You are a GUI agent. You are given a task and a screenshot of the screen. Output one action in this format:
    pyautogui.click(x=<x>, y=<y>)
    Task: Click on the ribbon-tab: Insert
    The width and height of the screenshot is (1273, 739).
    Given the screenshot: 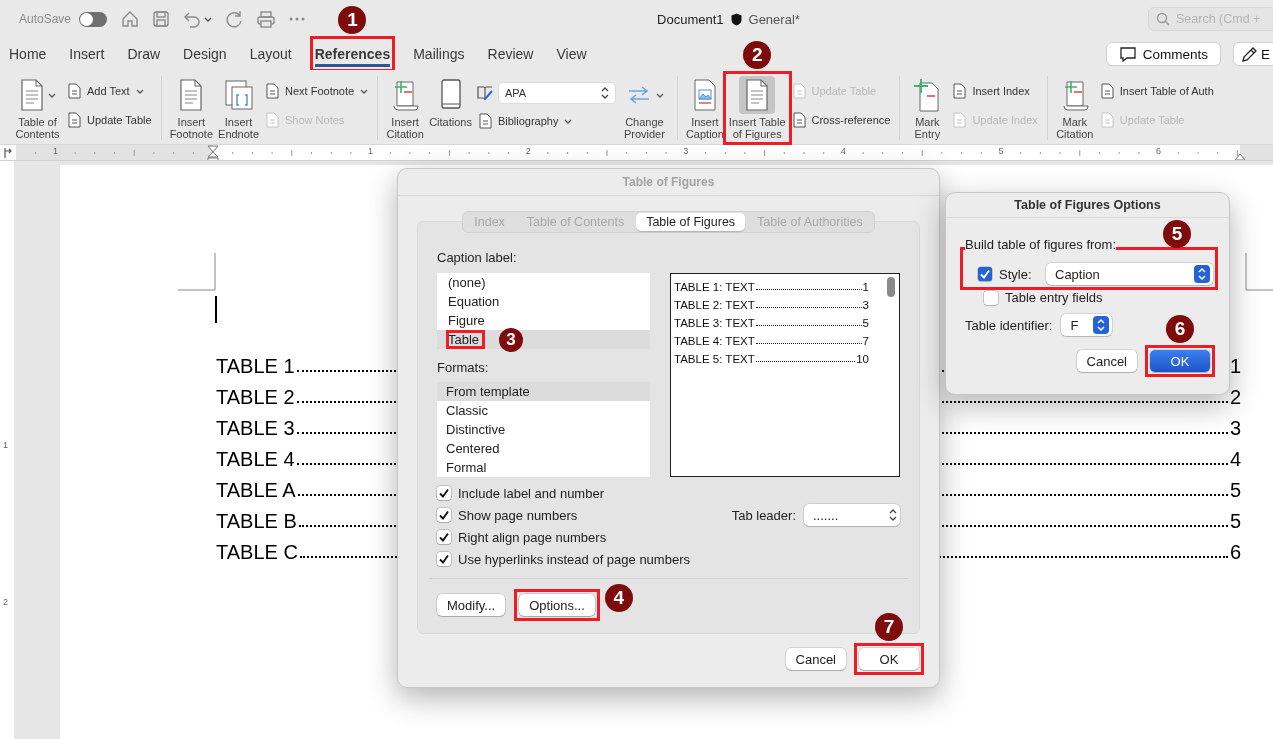 What is the action you would take?
    pyautogui.click(x=87, y=54)
    